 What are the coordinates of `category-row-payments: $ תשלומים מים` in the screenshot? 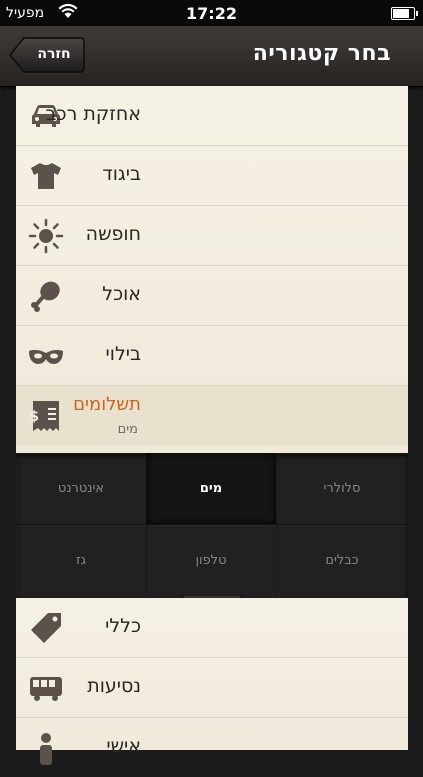 It's located at (212, 416).